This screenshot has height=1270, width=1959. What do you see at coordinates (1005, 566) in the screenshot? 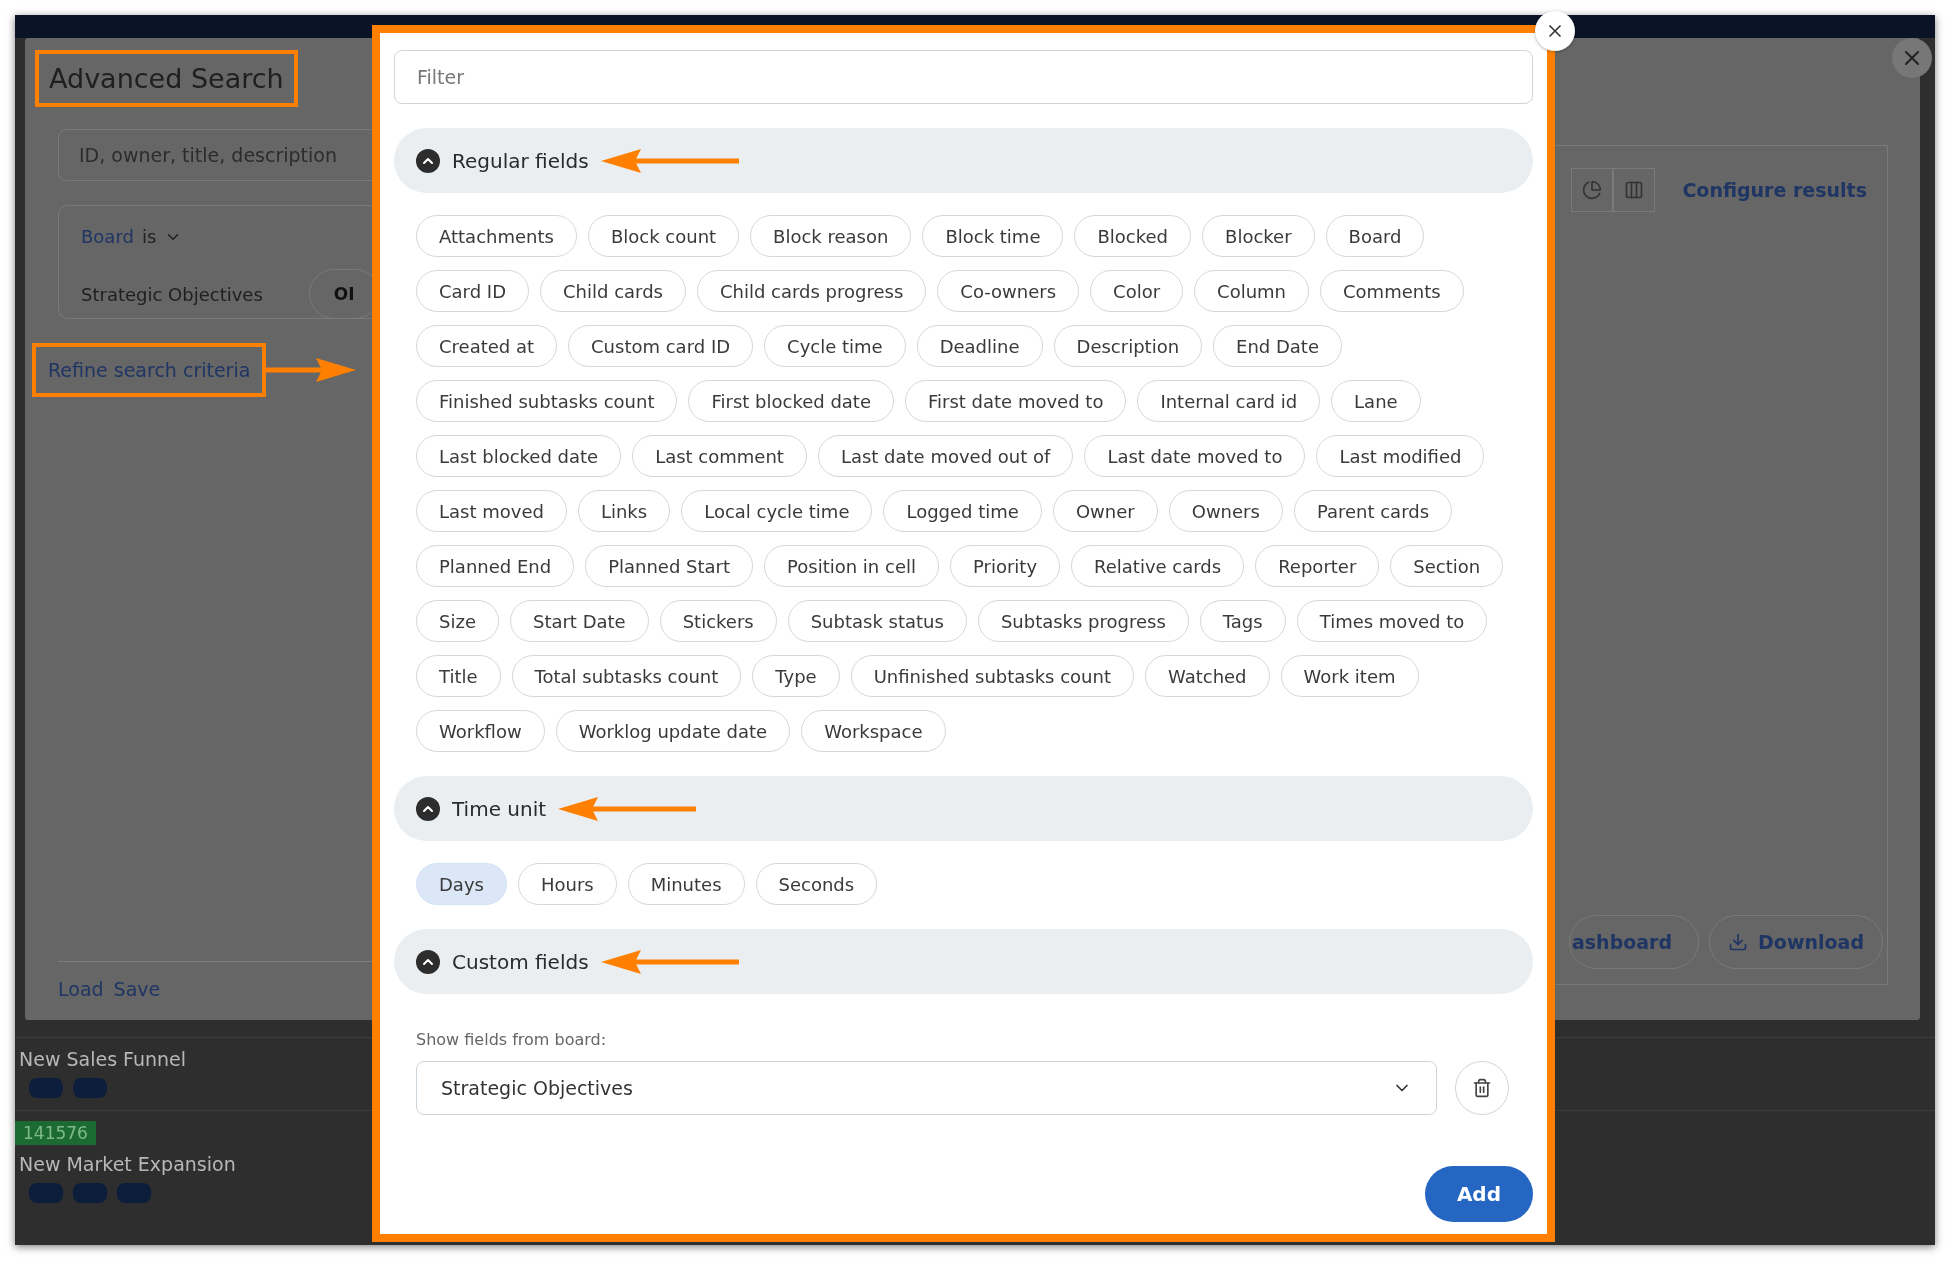
I see `field-chip: Priority` at bounding box center [1005, 566].